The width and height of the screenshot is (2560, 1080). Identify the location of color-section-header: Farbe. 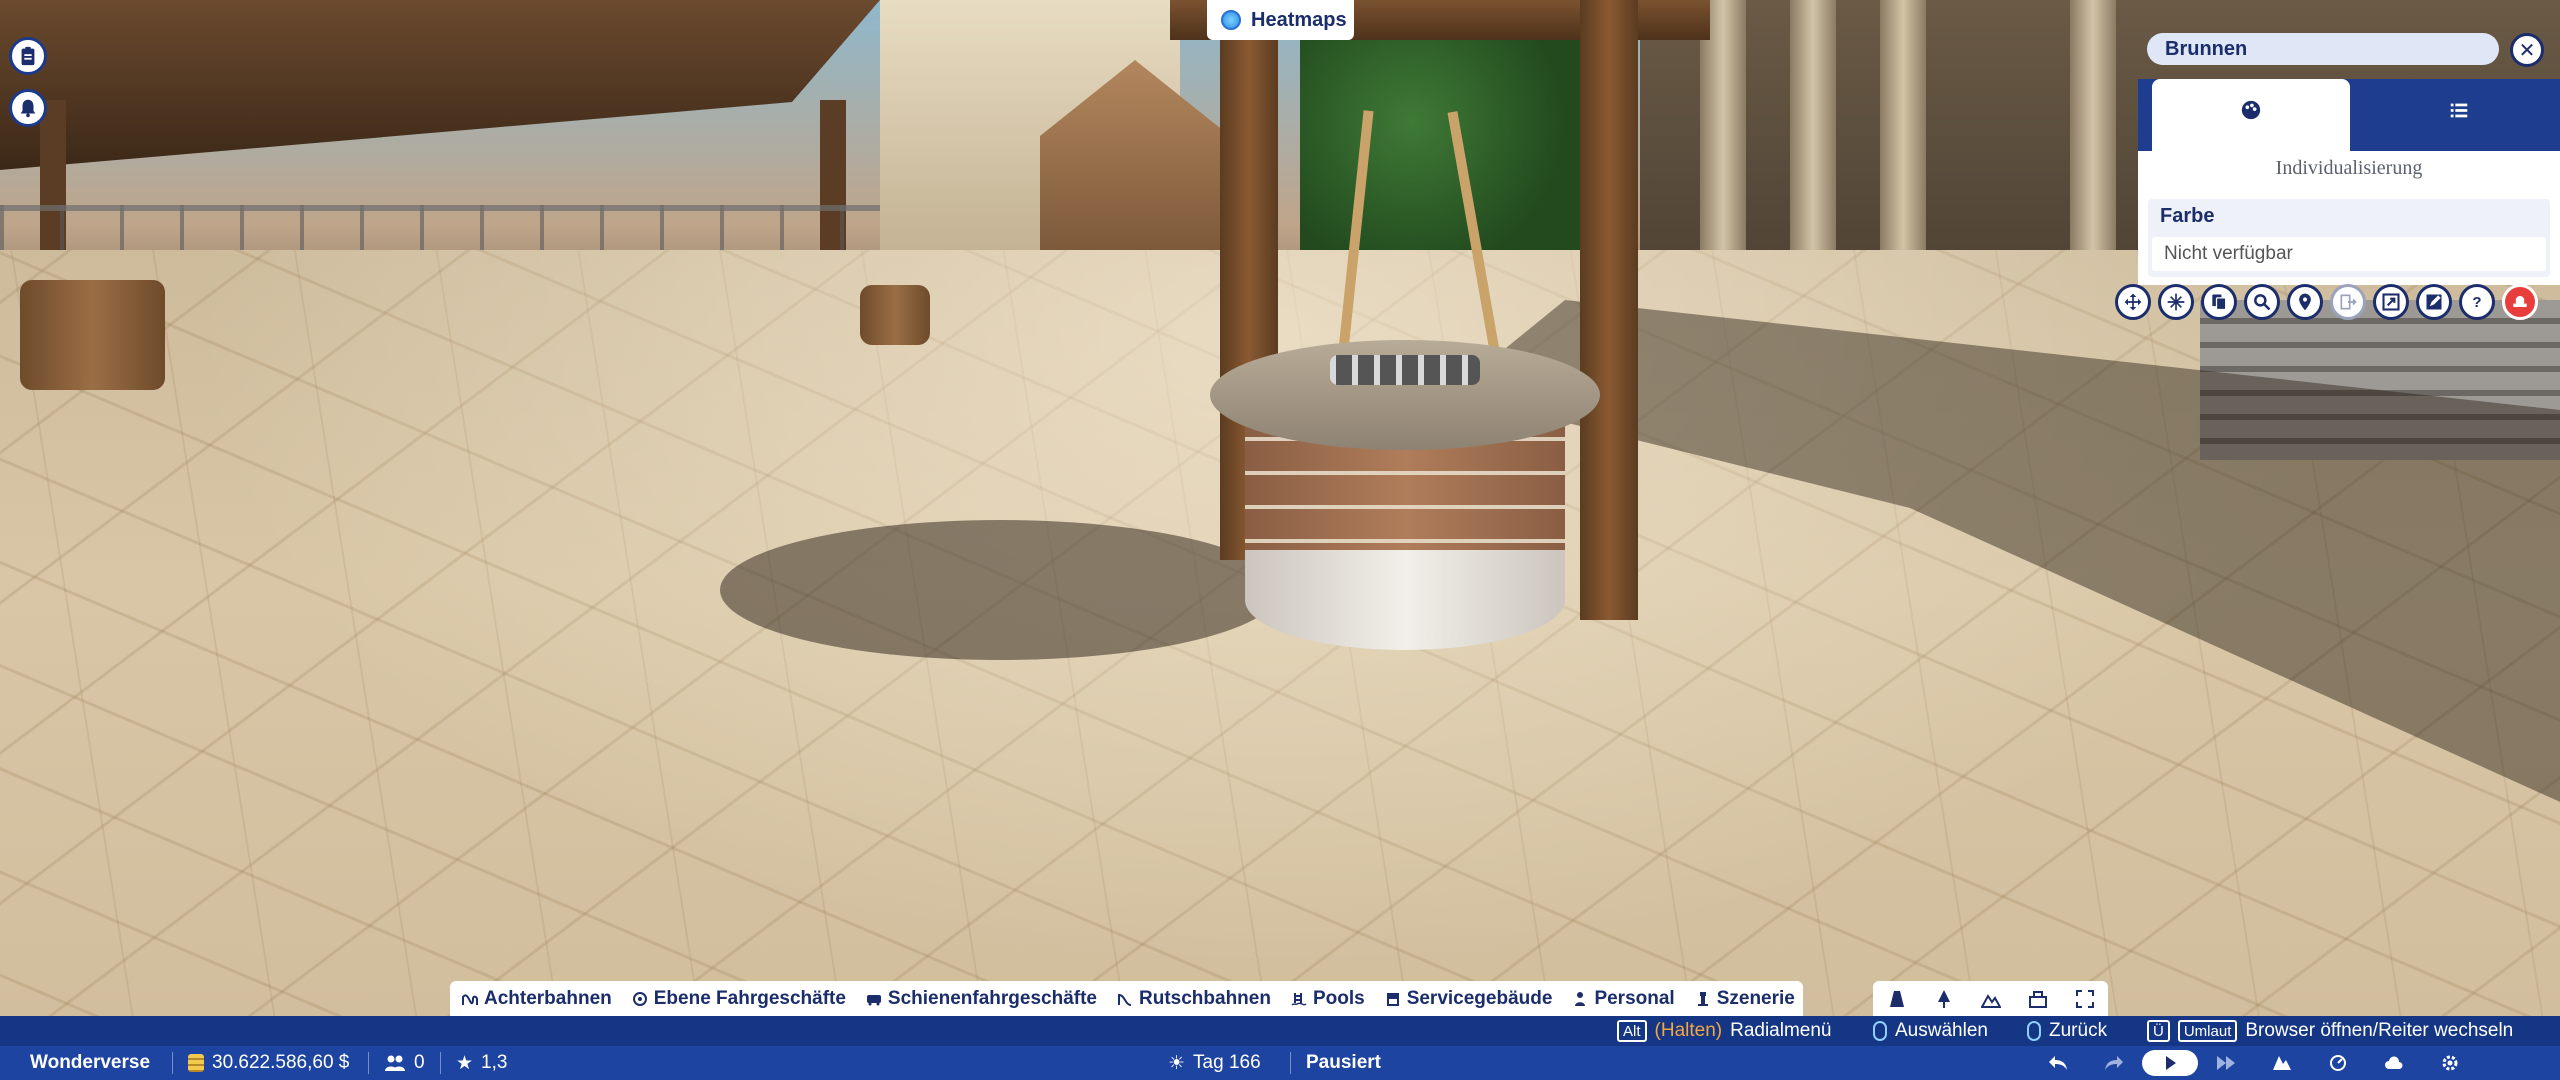
(2187, 216).